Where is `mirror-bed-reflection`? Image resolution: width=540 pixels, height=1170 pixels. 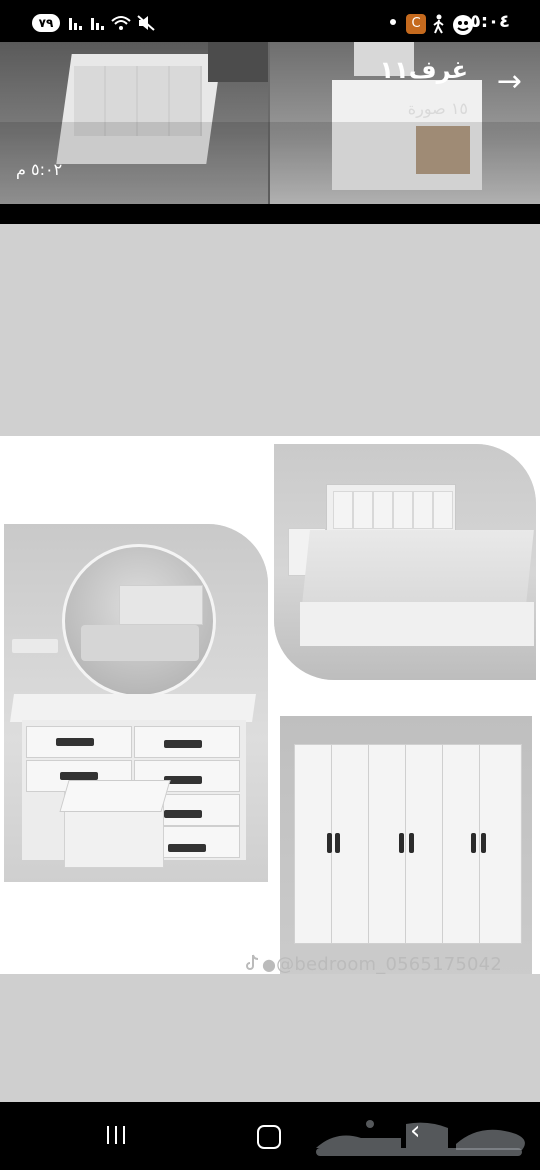 mirror-bed-reflection is located at coordinates (140, 643).